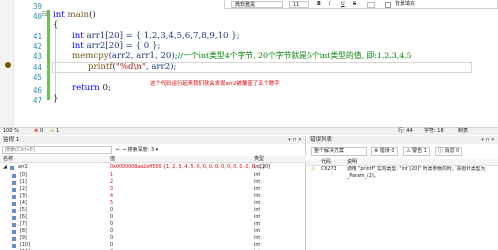  What do you see at coordinates (41, 131) in the screenshot?
I see `error-count: 0` at bounding box center [41, 131].